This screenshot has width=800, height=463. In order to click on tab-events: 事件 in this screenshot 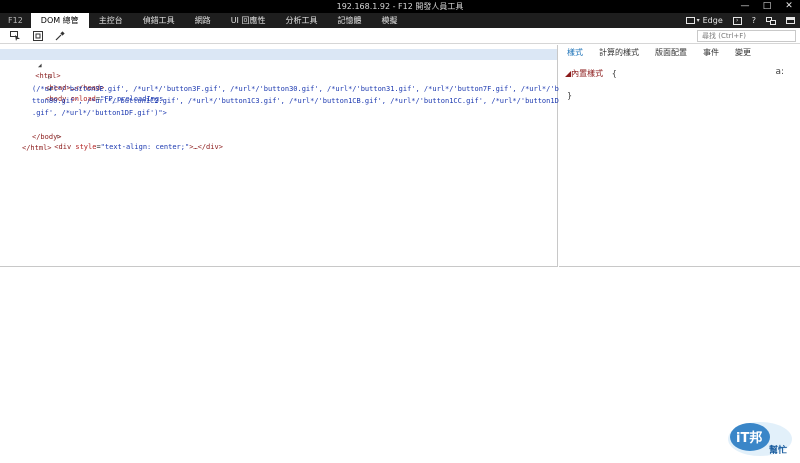, I will do `click(711, 53)`.